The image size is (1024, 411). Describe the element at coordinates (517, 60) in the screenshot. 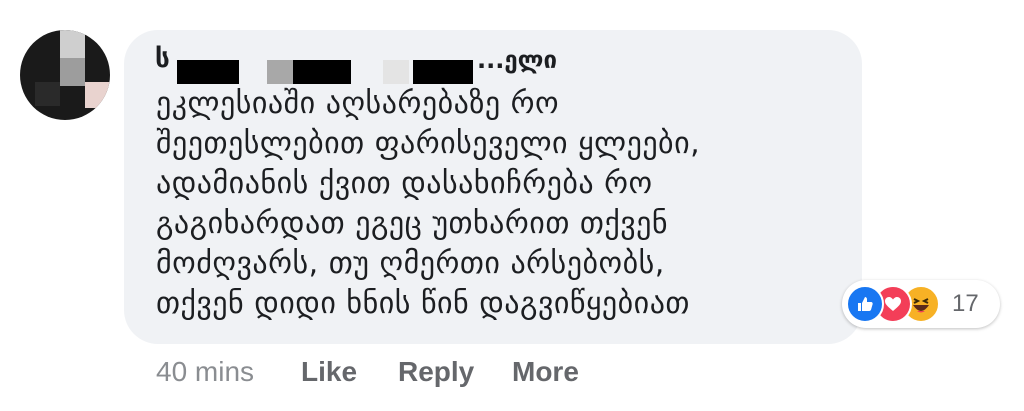

I see `author-name-tail: ...ელი` at that location.